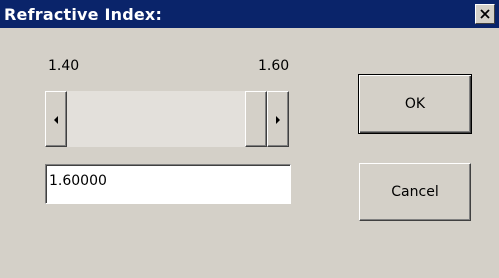 This screenshot has height=278, width=499. I want to click on close-button, so click(485, 14).